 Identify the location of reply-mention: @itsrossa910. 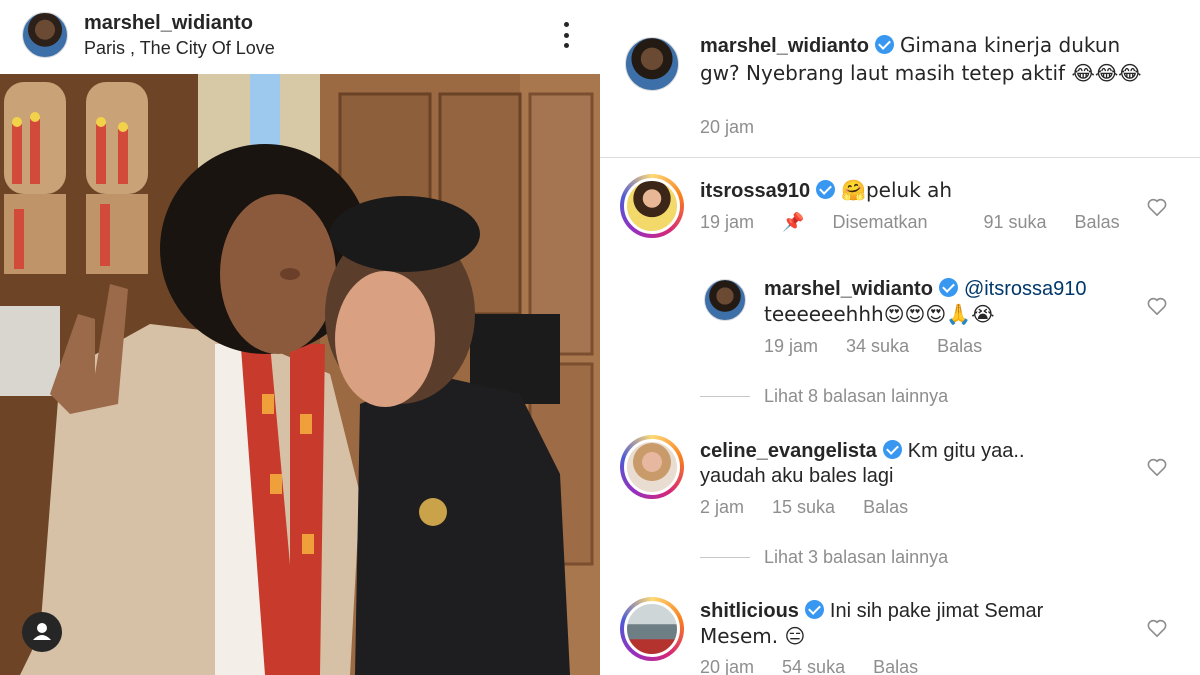
(1025, 289).